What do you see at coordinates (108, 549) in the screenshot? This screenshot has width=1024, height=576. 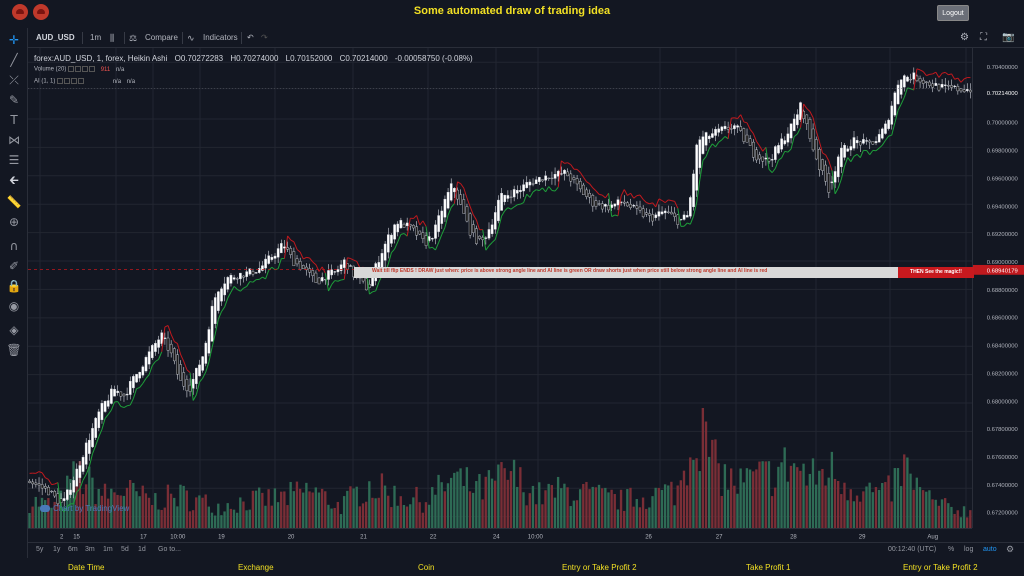 I see `range-1m: 1m` at bounding box center [108, 549].